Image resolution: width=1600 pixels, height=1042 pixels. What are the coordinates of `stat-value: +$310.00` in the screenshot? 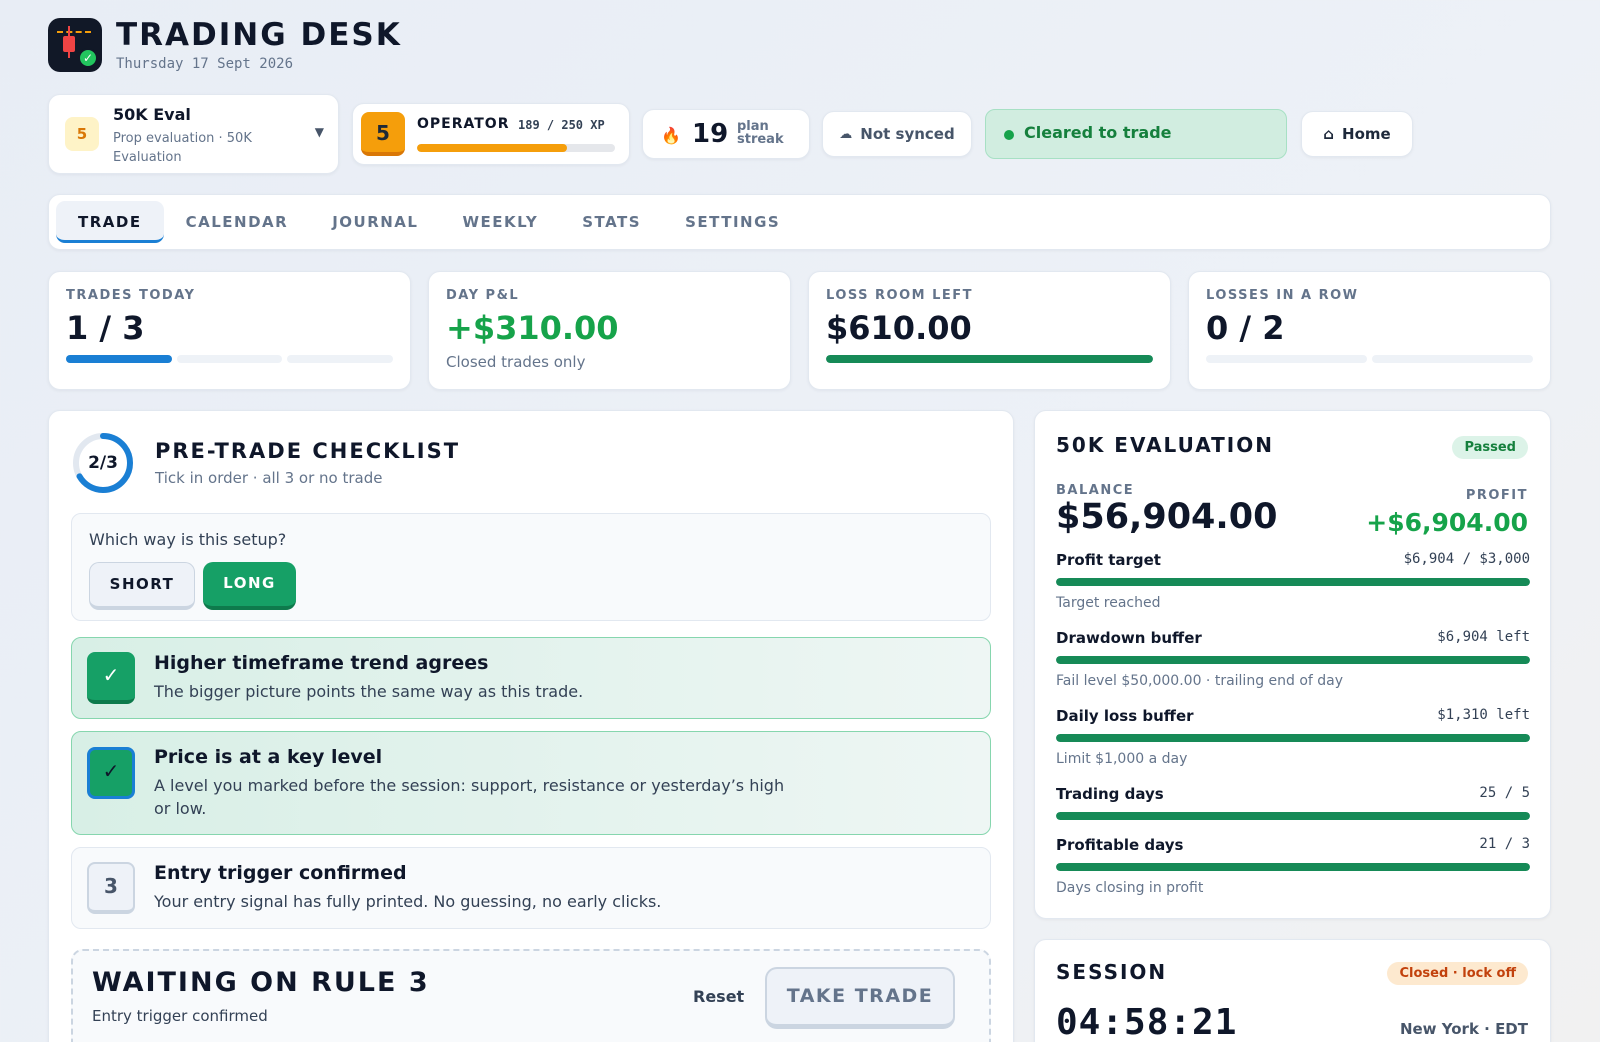 It's located at (532, 328).